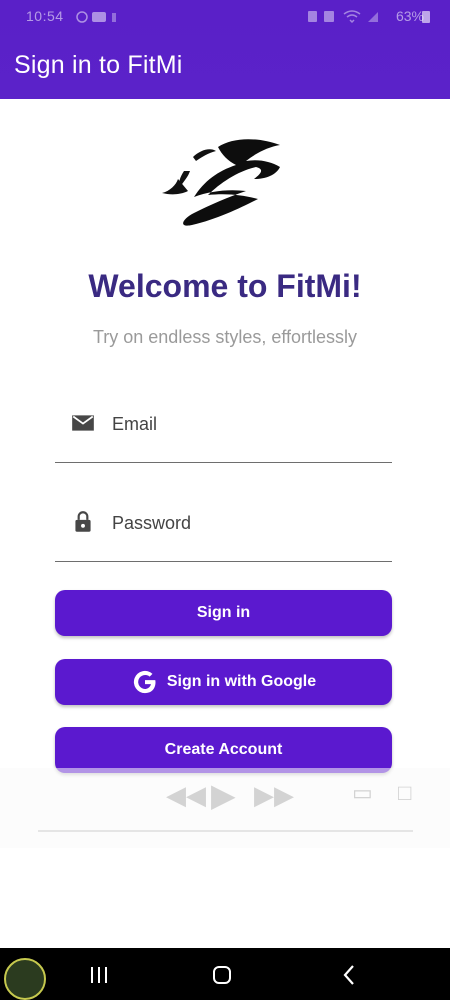 The width and height of the screenshot is (450, 1000). I want to click on notification-icons, so click(100, 18).